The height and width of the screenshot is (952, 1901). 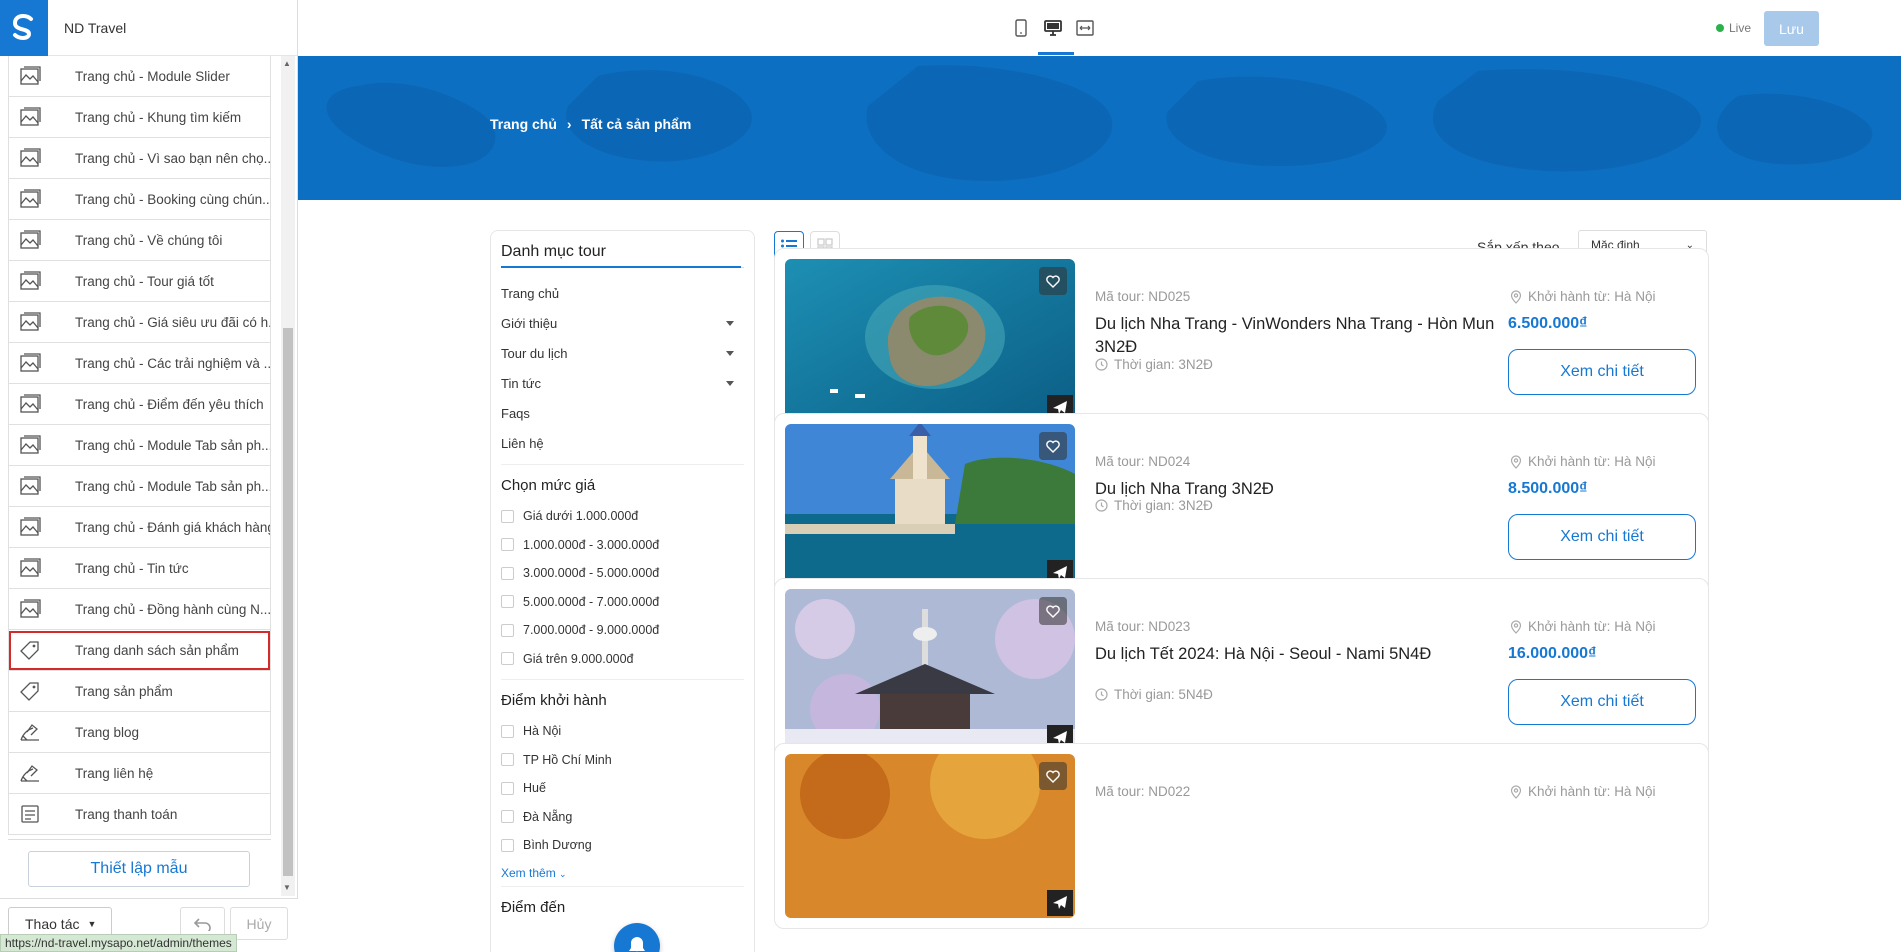 I want to click on category-item: Liên hệ, so click(x=622, y=443).